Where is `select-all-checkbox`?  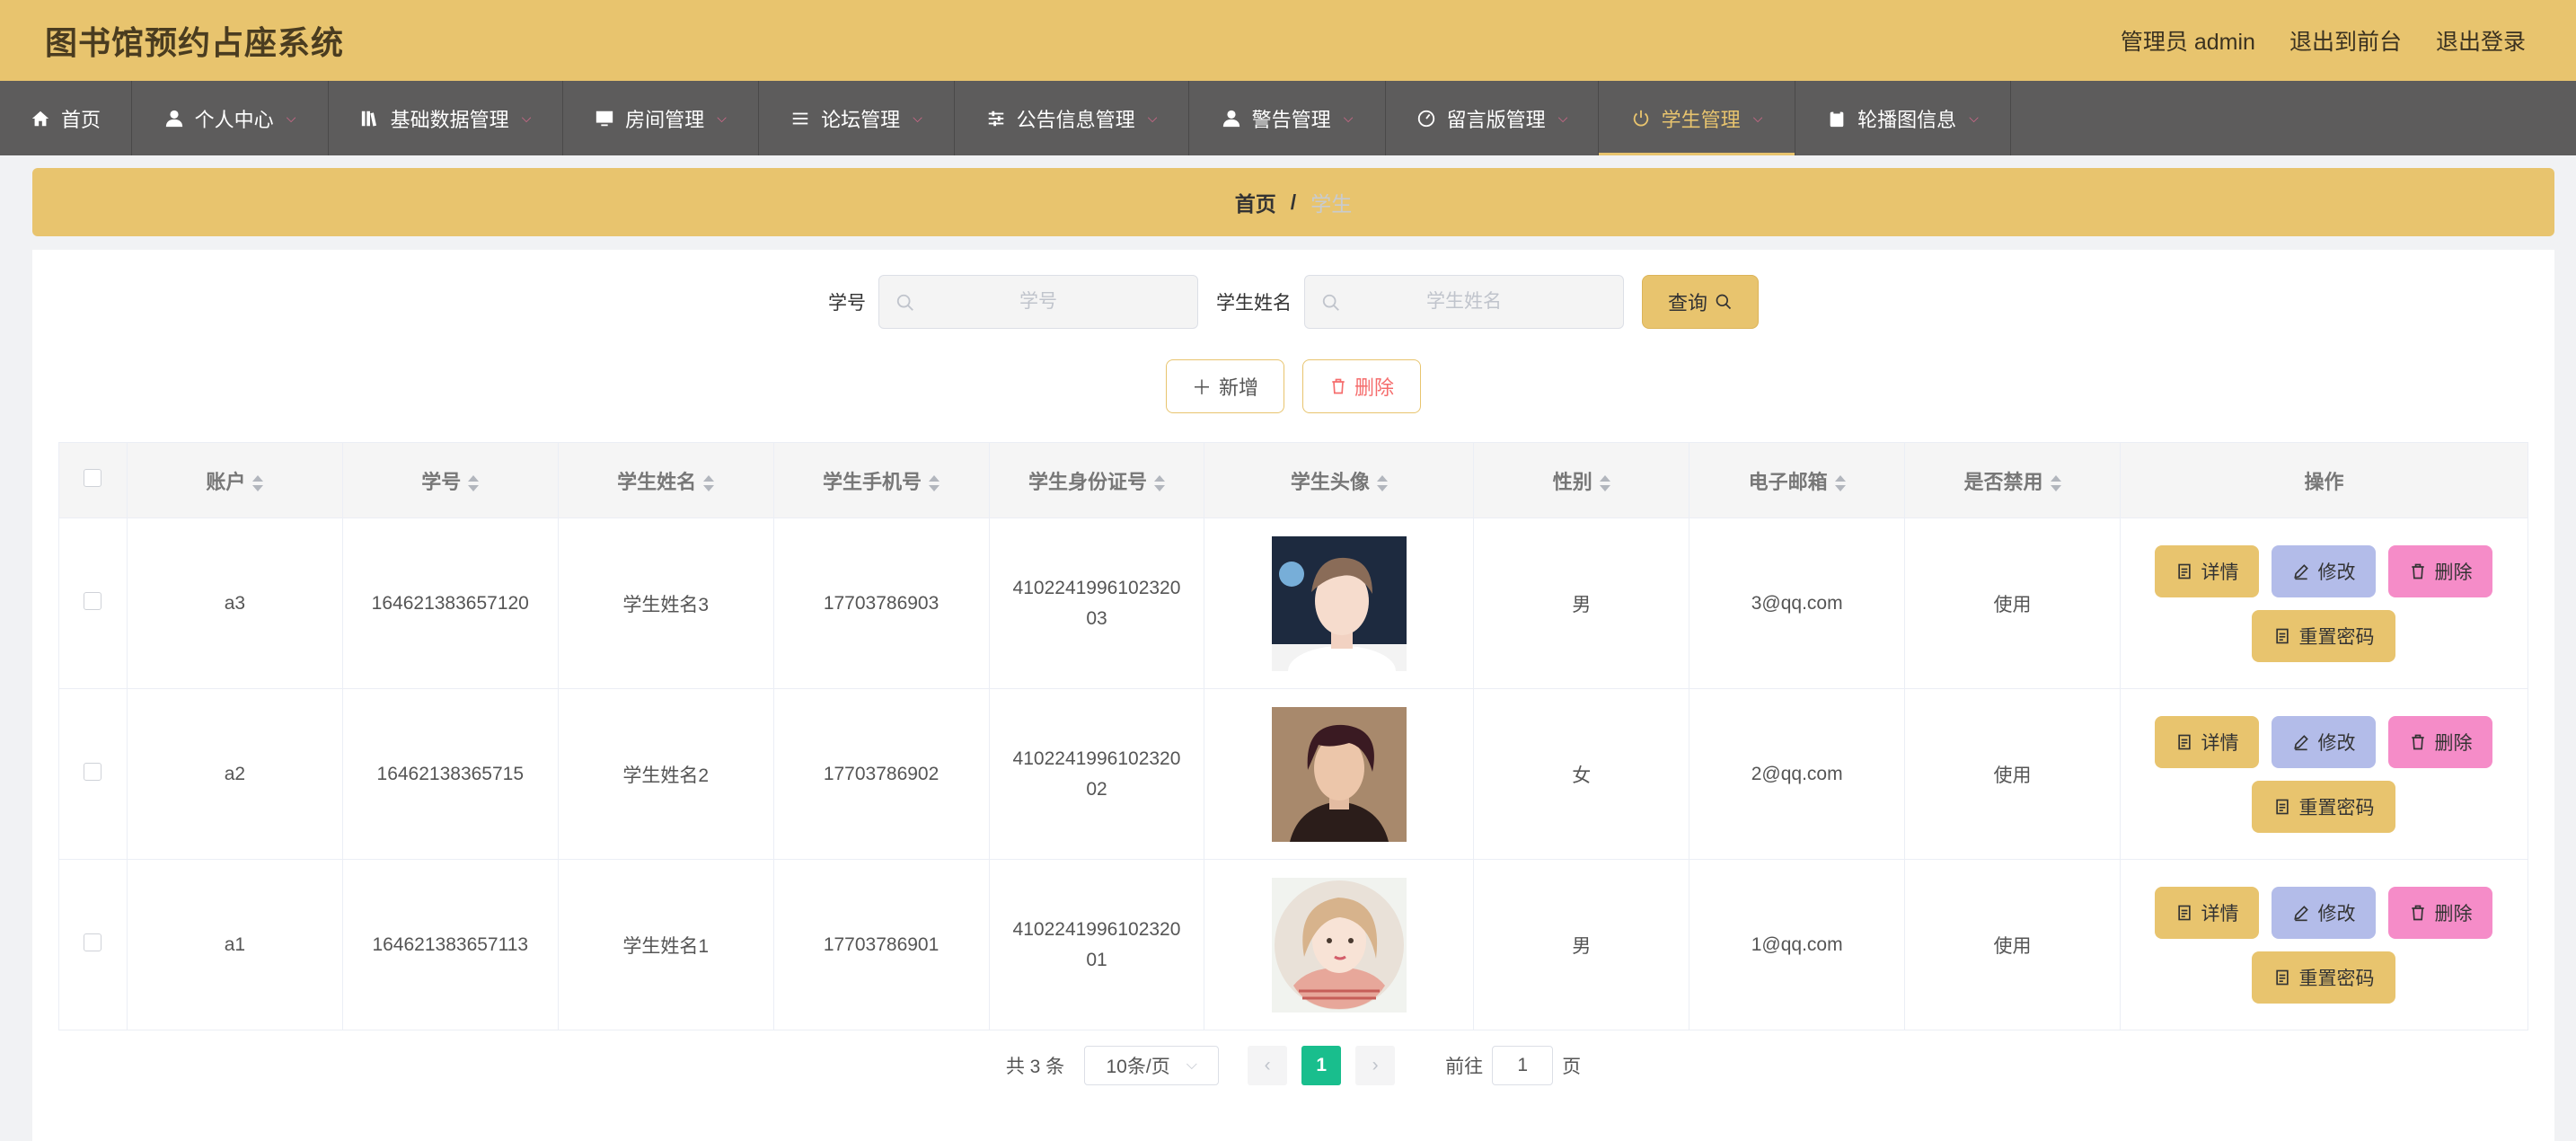 select-all-checkbox is located at coordinates (93, 477).